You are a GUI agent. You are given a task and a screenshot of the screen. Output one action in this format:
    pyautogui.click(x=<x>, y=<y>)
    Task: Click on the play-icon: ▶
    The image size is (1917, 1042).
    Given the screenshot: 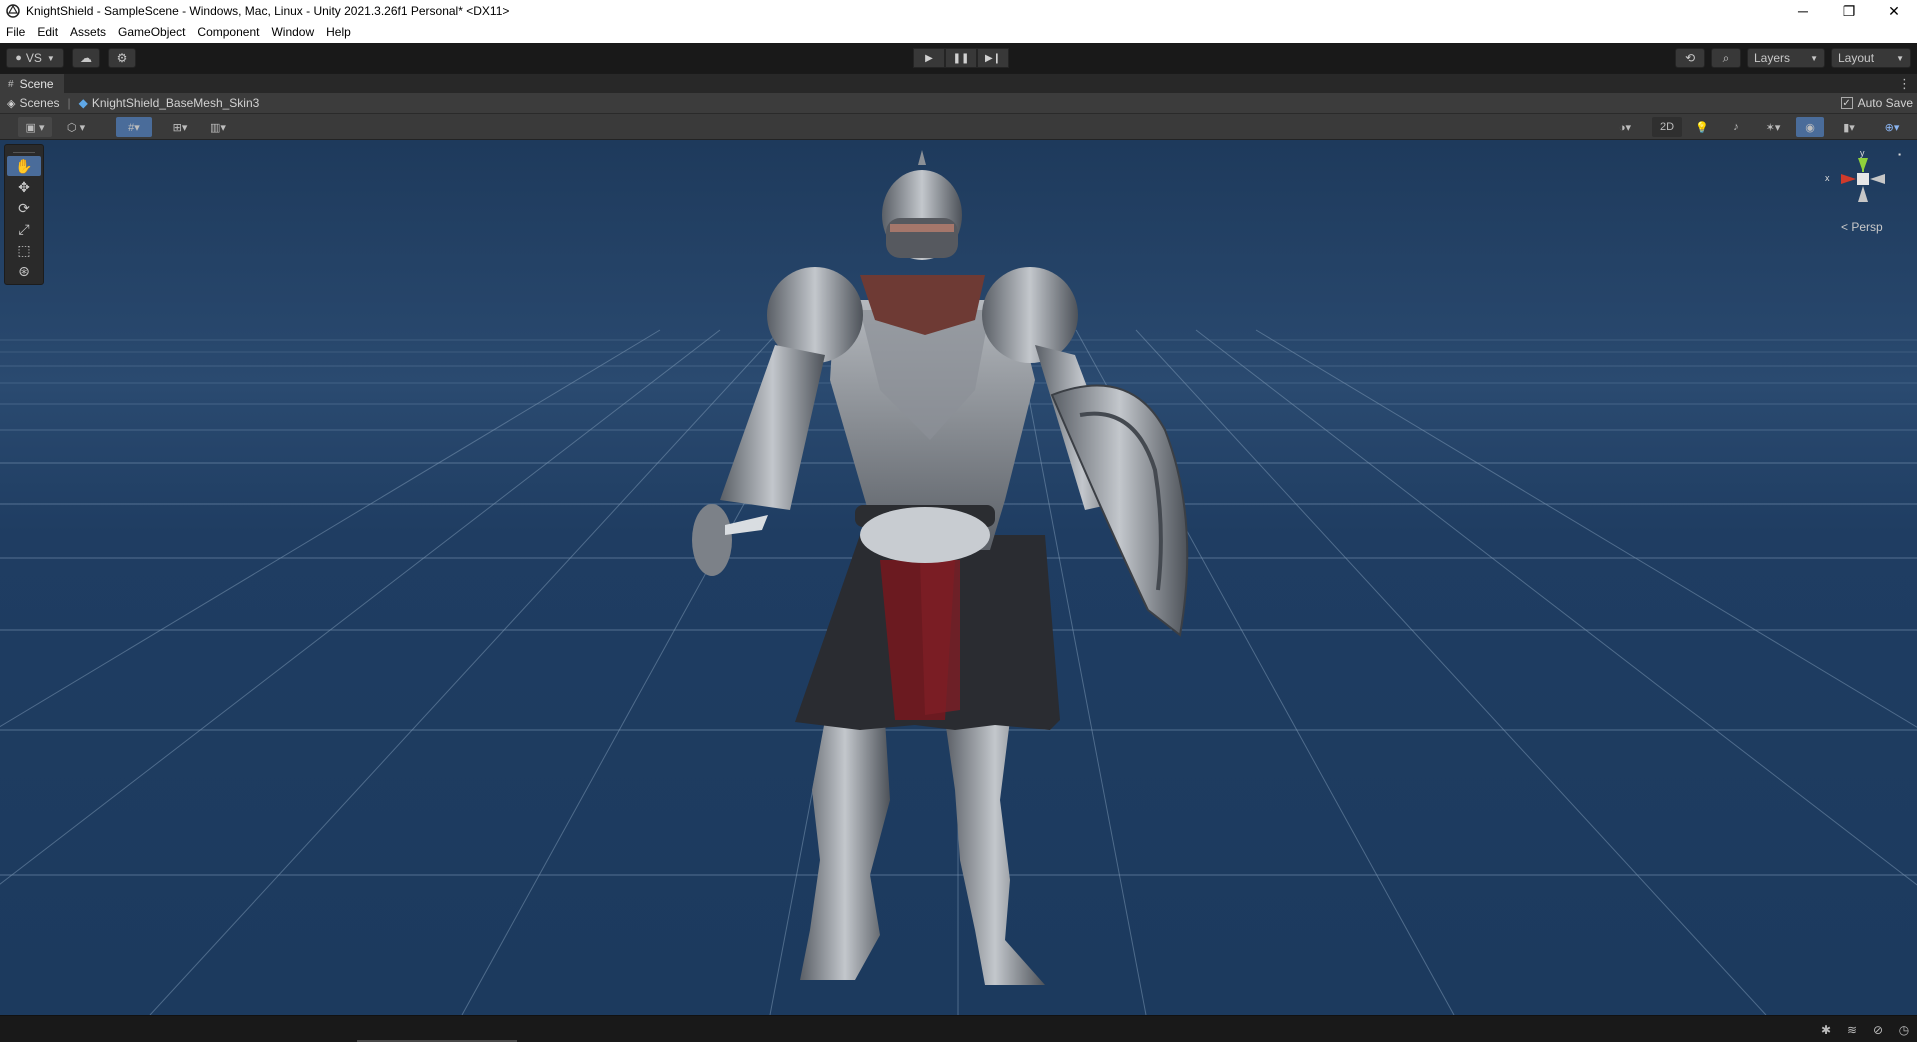 What is the action you would take?
    pyautogui.click(x=929, y=58)
    